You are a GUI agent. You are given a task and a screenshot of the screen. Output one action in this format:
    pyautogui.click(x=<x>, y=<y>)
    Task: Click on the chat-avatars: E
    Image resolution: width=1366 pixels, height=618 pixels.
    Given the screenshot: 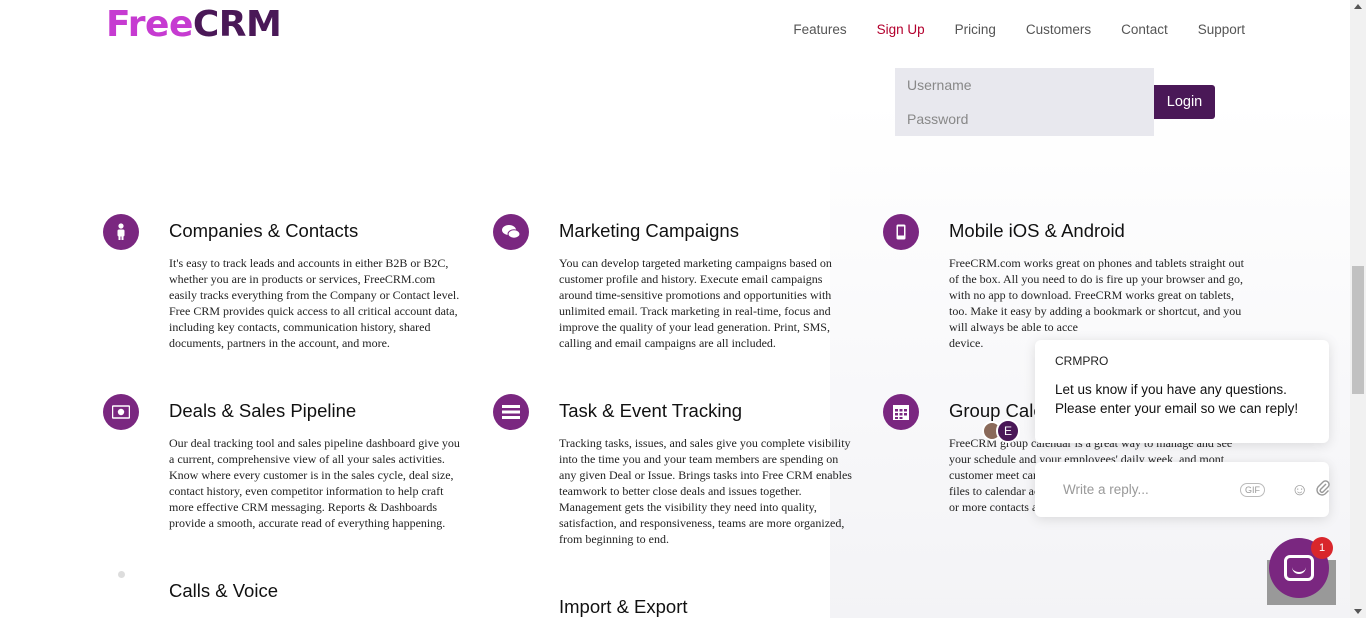 What is the action you would take?
    pyautogui.click(x=1002, y=431)
    